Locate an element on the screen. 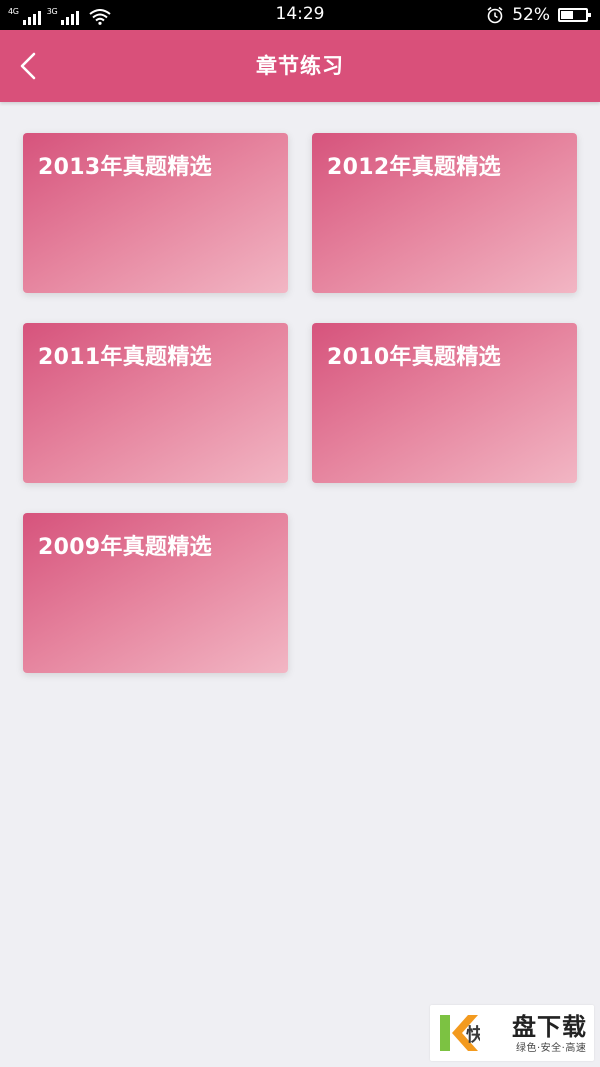 Image resolution: width=600 pixels, height=1067 pixels. card-title: 2013年真题精选 is located at coordinates (125, 167).